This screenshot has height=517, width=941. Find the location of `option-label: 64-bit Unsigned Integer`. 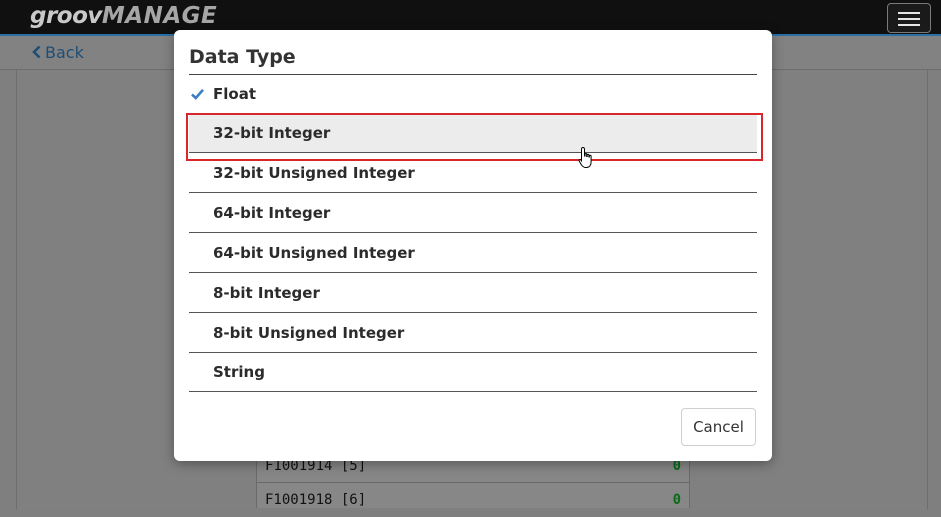

option-label: 64-bit Unsigned Integer is located at coordinates (314, 253).